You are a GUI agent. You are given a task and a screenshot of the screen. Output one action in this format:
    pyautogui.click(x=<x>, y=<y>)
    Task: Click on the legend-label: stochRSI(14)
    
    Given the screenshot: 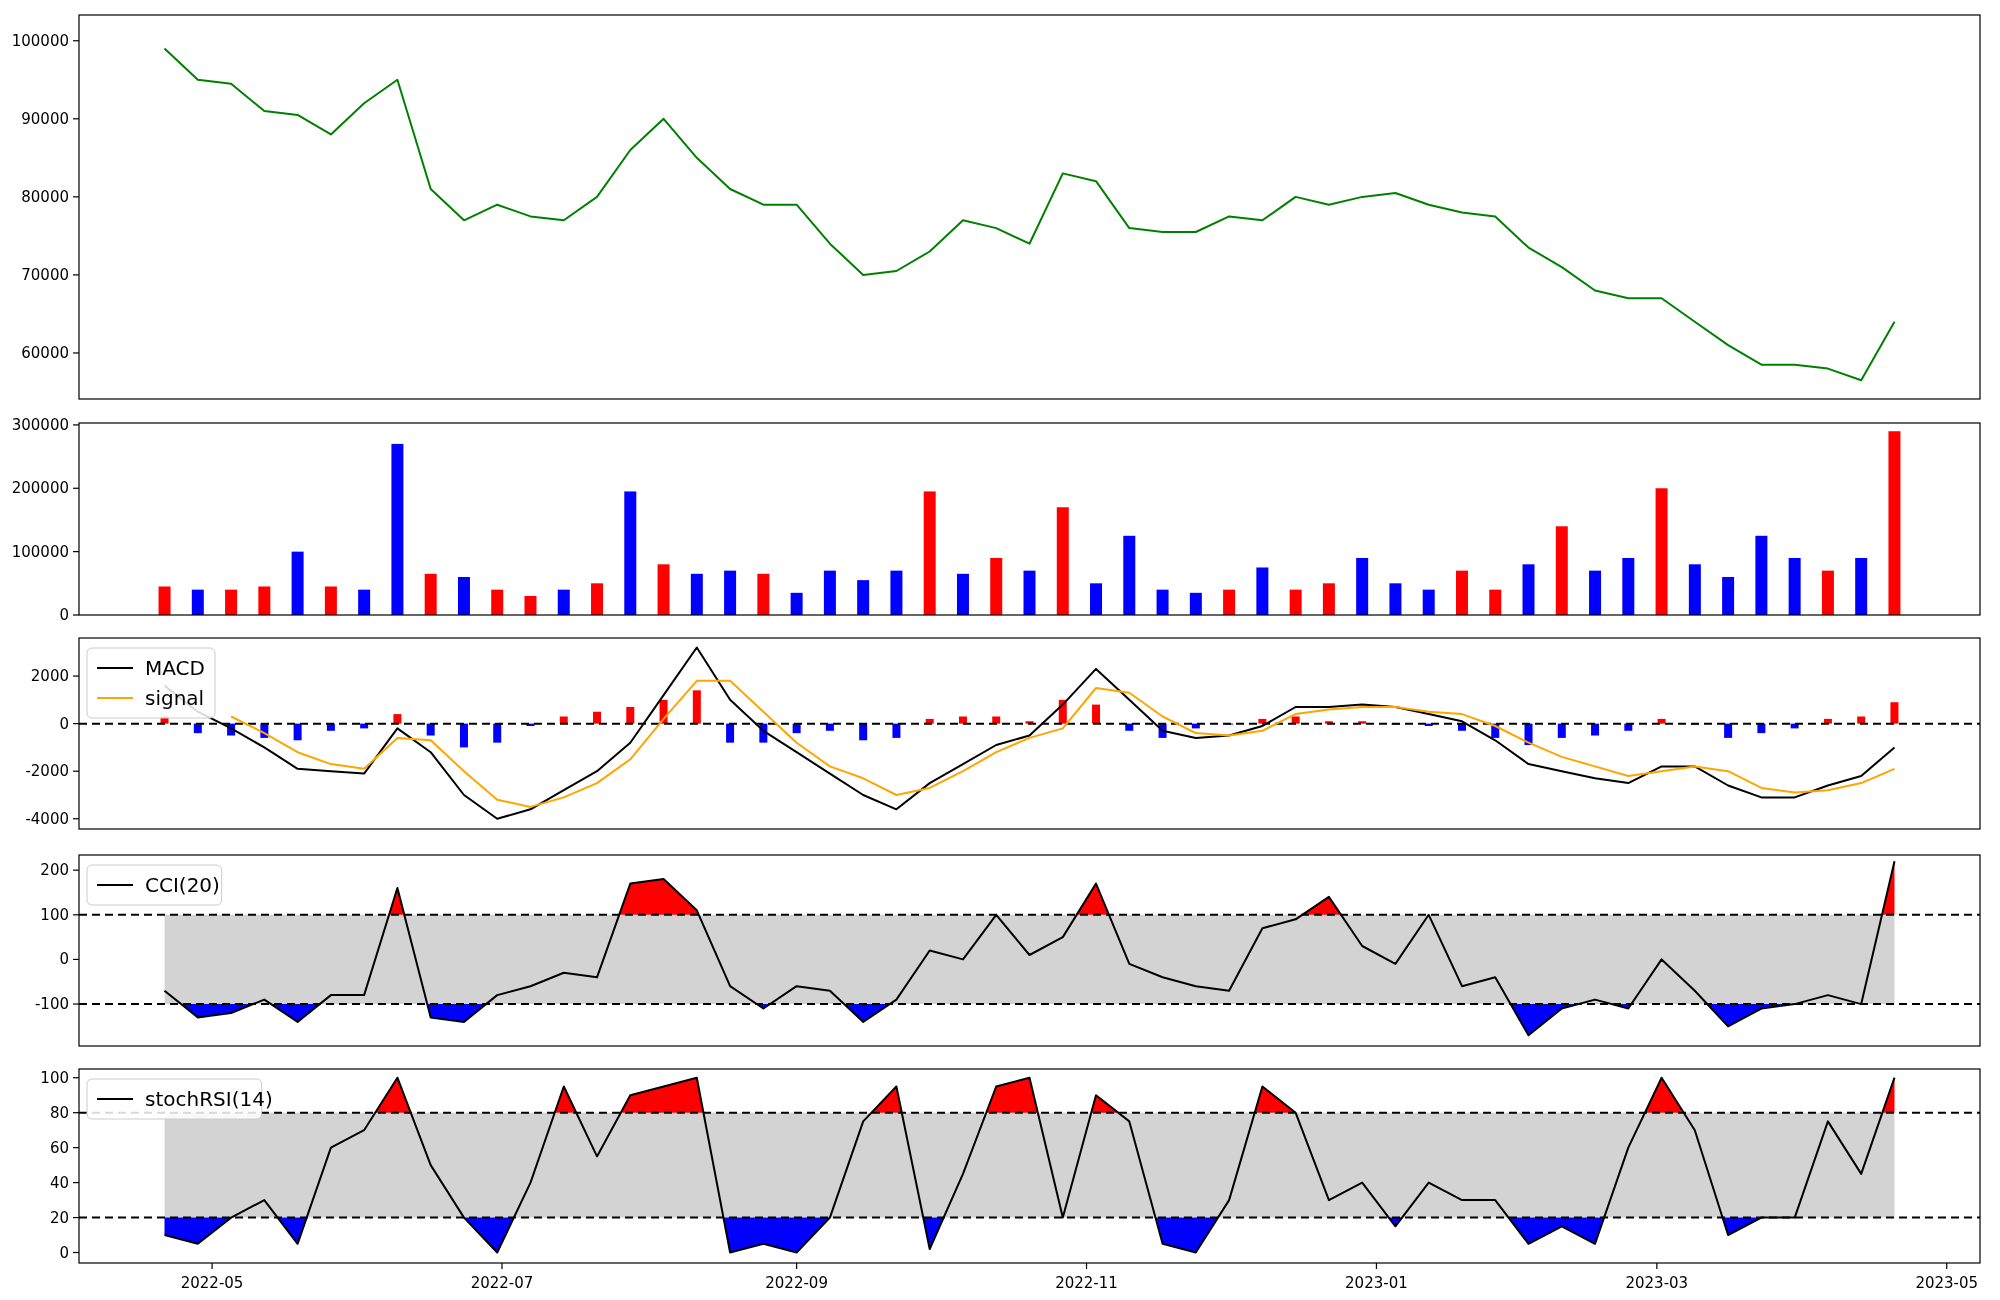 What is the action you would take?
    pyautogui.click(x=209, y=1099)
    